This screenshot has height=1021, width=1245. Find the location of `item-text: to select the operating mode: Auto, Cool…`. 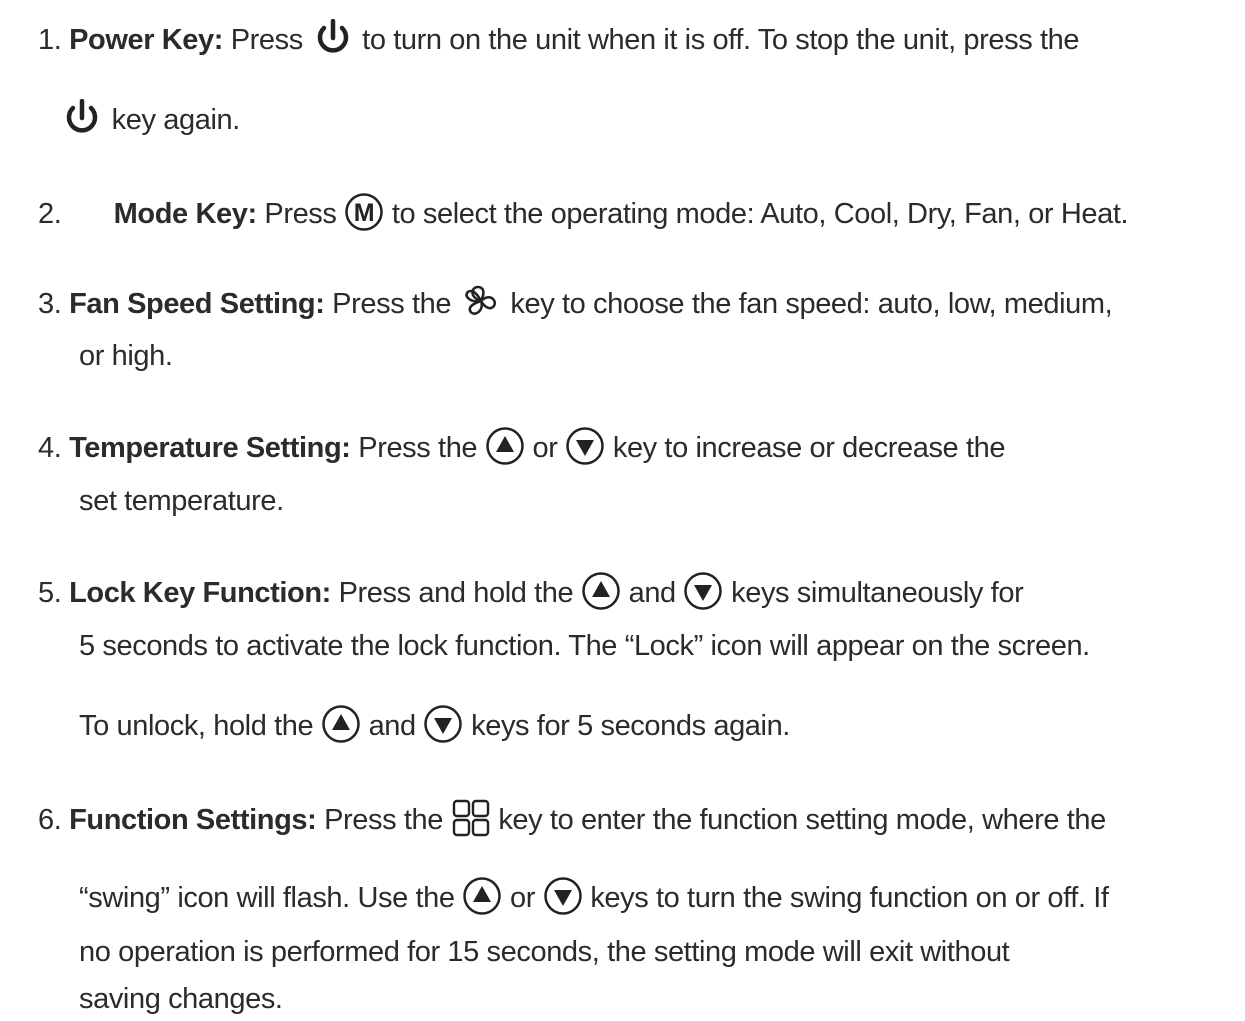

item-text: to select the operating mode: Auto, Cool… is located at coordinates (760, 214).